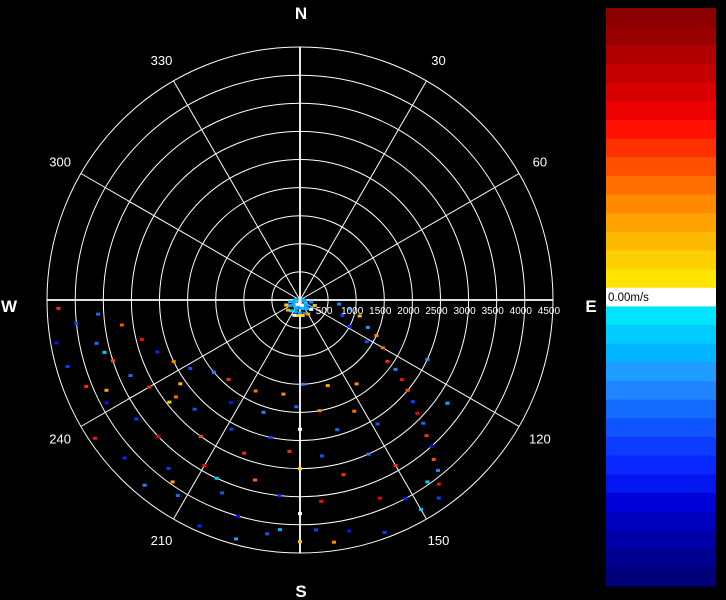  Describe the element at coordinates (438, 60) in the screenshot. I see `bearing-label-30: 30` at that location.